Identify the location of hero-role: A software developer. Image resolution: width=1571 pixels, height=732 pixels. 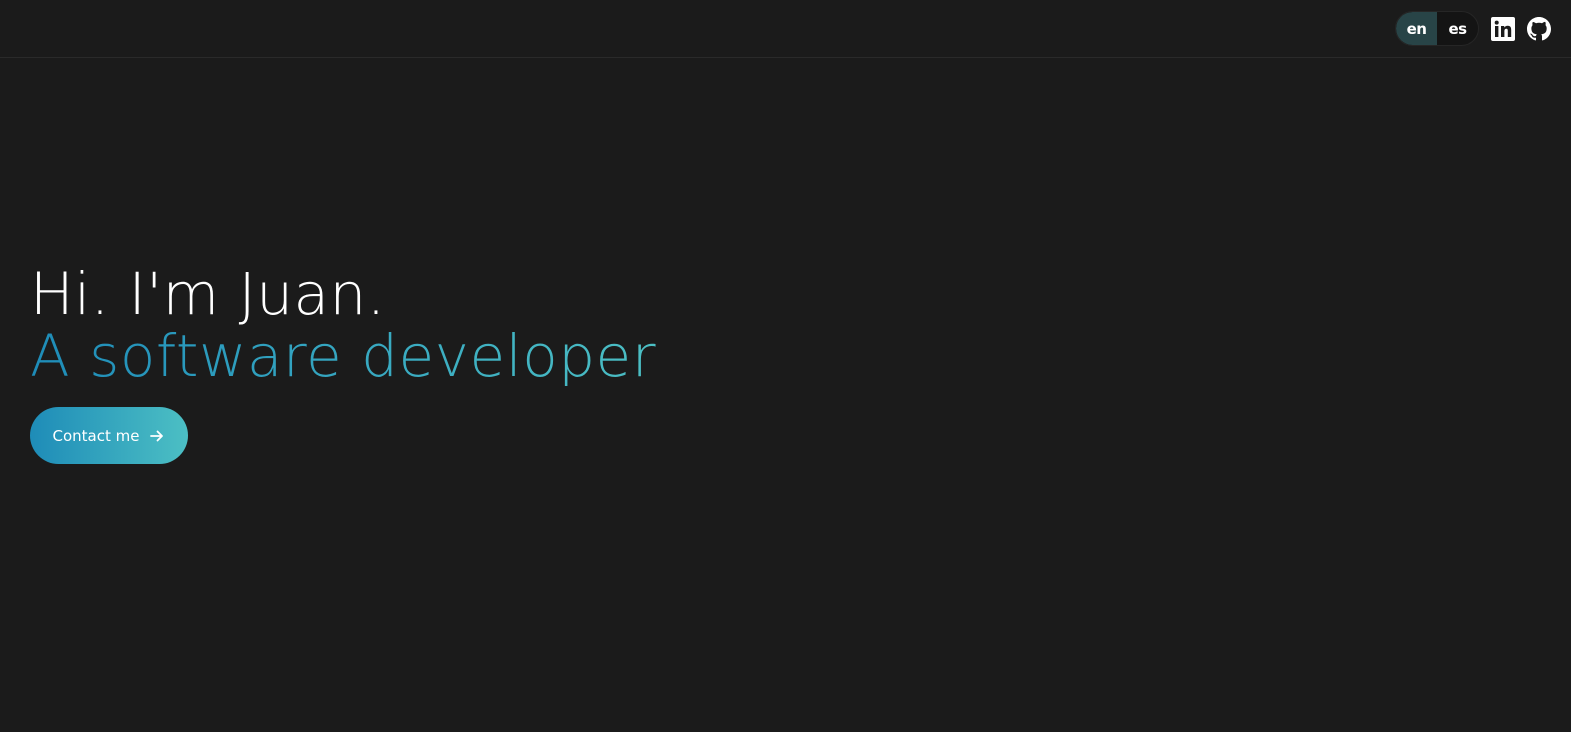
(343, 356).